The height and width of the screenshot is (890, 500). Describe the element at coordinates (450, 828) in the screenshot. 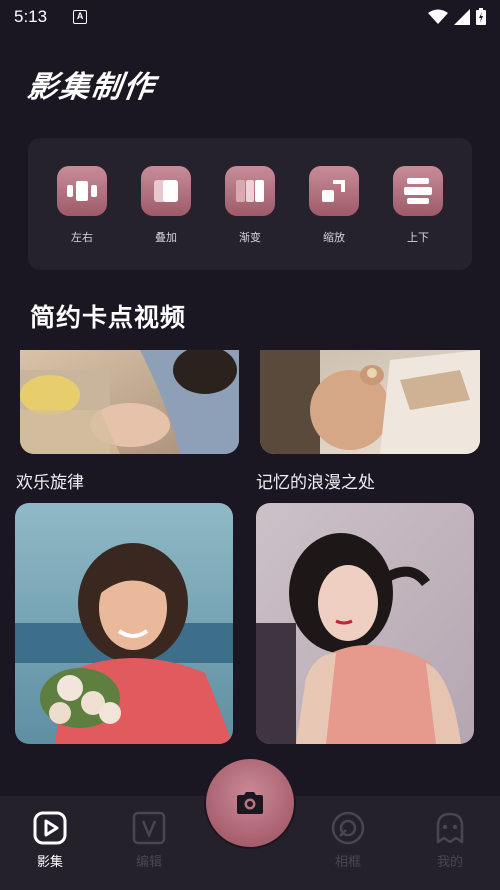

I see `profile-ghost-icon` at that location.